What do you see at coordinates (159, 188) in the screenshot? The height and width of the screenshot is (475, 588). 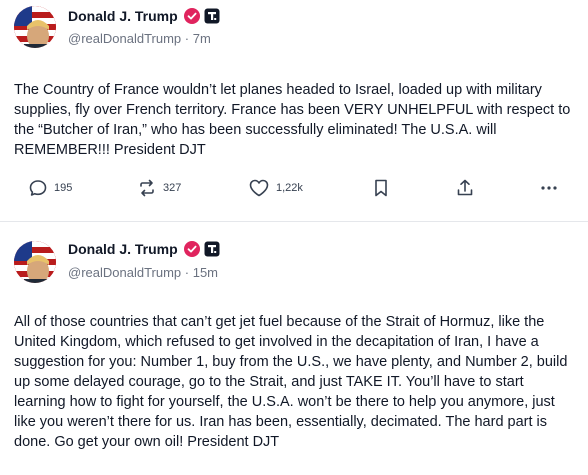 I see `repost-button: 327` at bounding box center [159, 188].